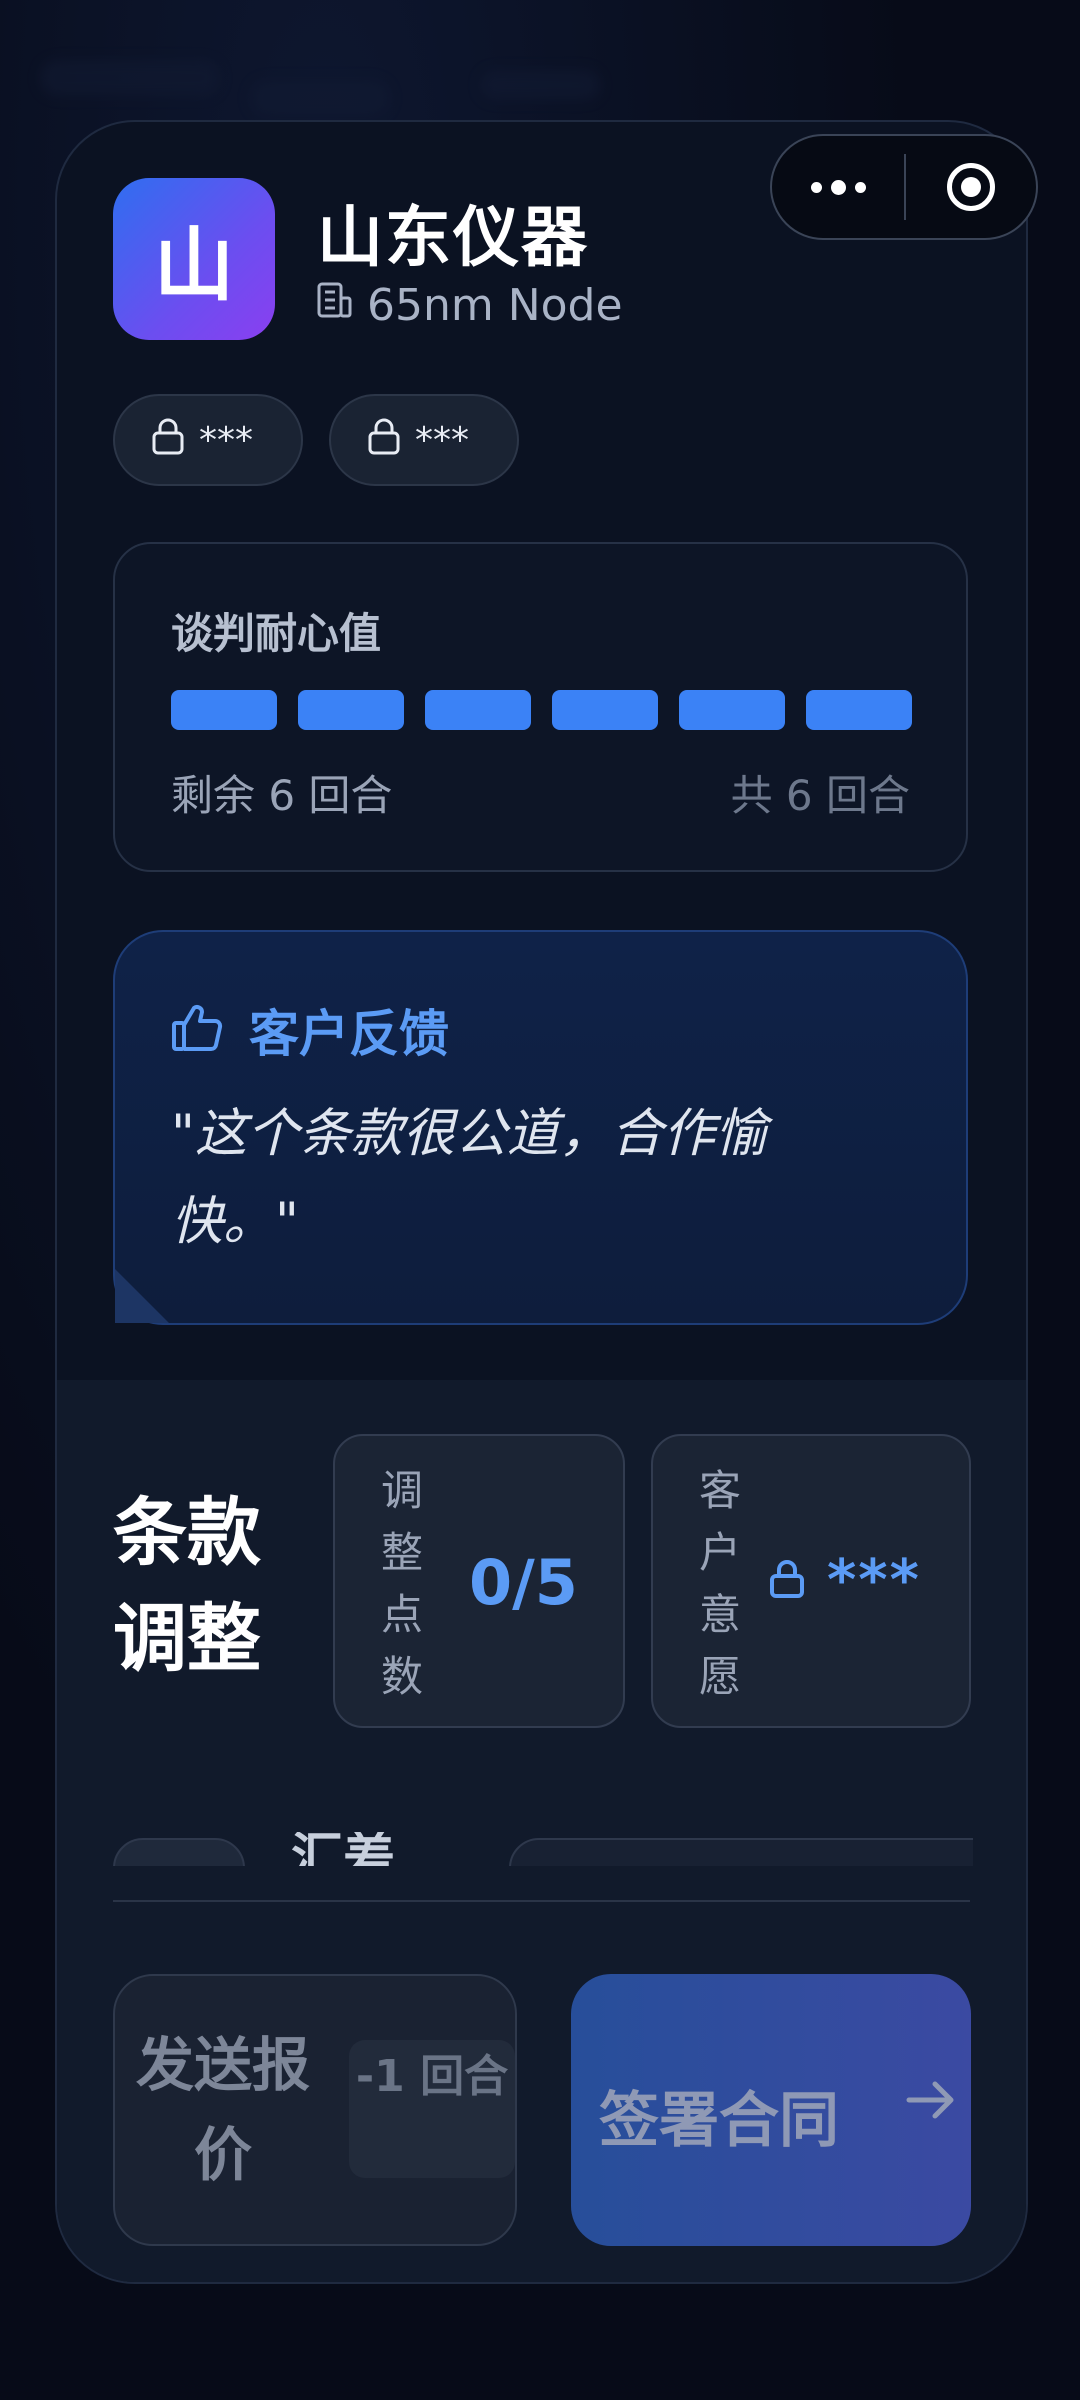 The image size is (1080, 2400). What do you see at coordinates (343, 1849) in the screenshot?
I see `term-label: 汇差` at bounding box center [343, 1849].